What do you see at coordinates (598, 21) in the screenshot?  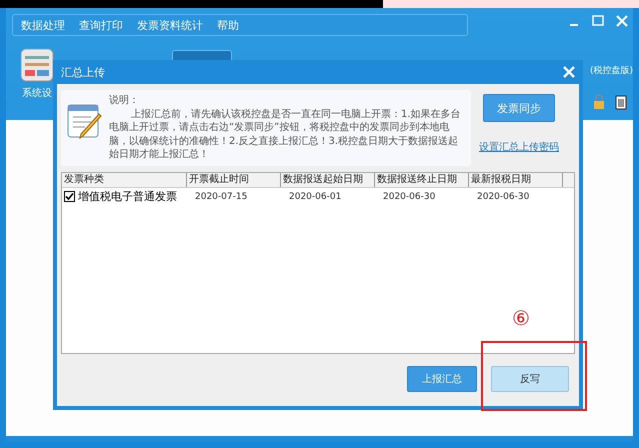 I see `maximize-icon` at bounding box center [598, 21].